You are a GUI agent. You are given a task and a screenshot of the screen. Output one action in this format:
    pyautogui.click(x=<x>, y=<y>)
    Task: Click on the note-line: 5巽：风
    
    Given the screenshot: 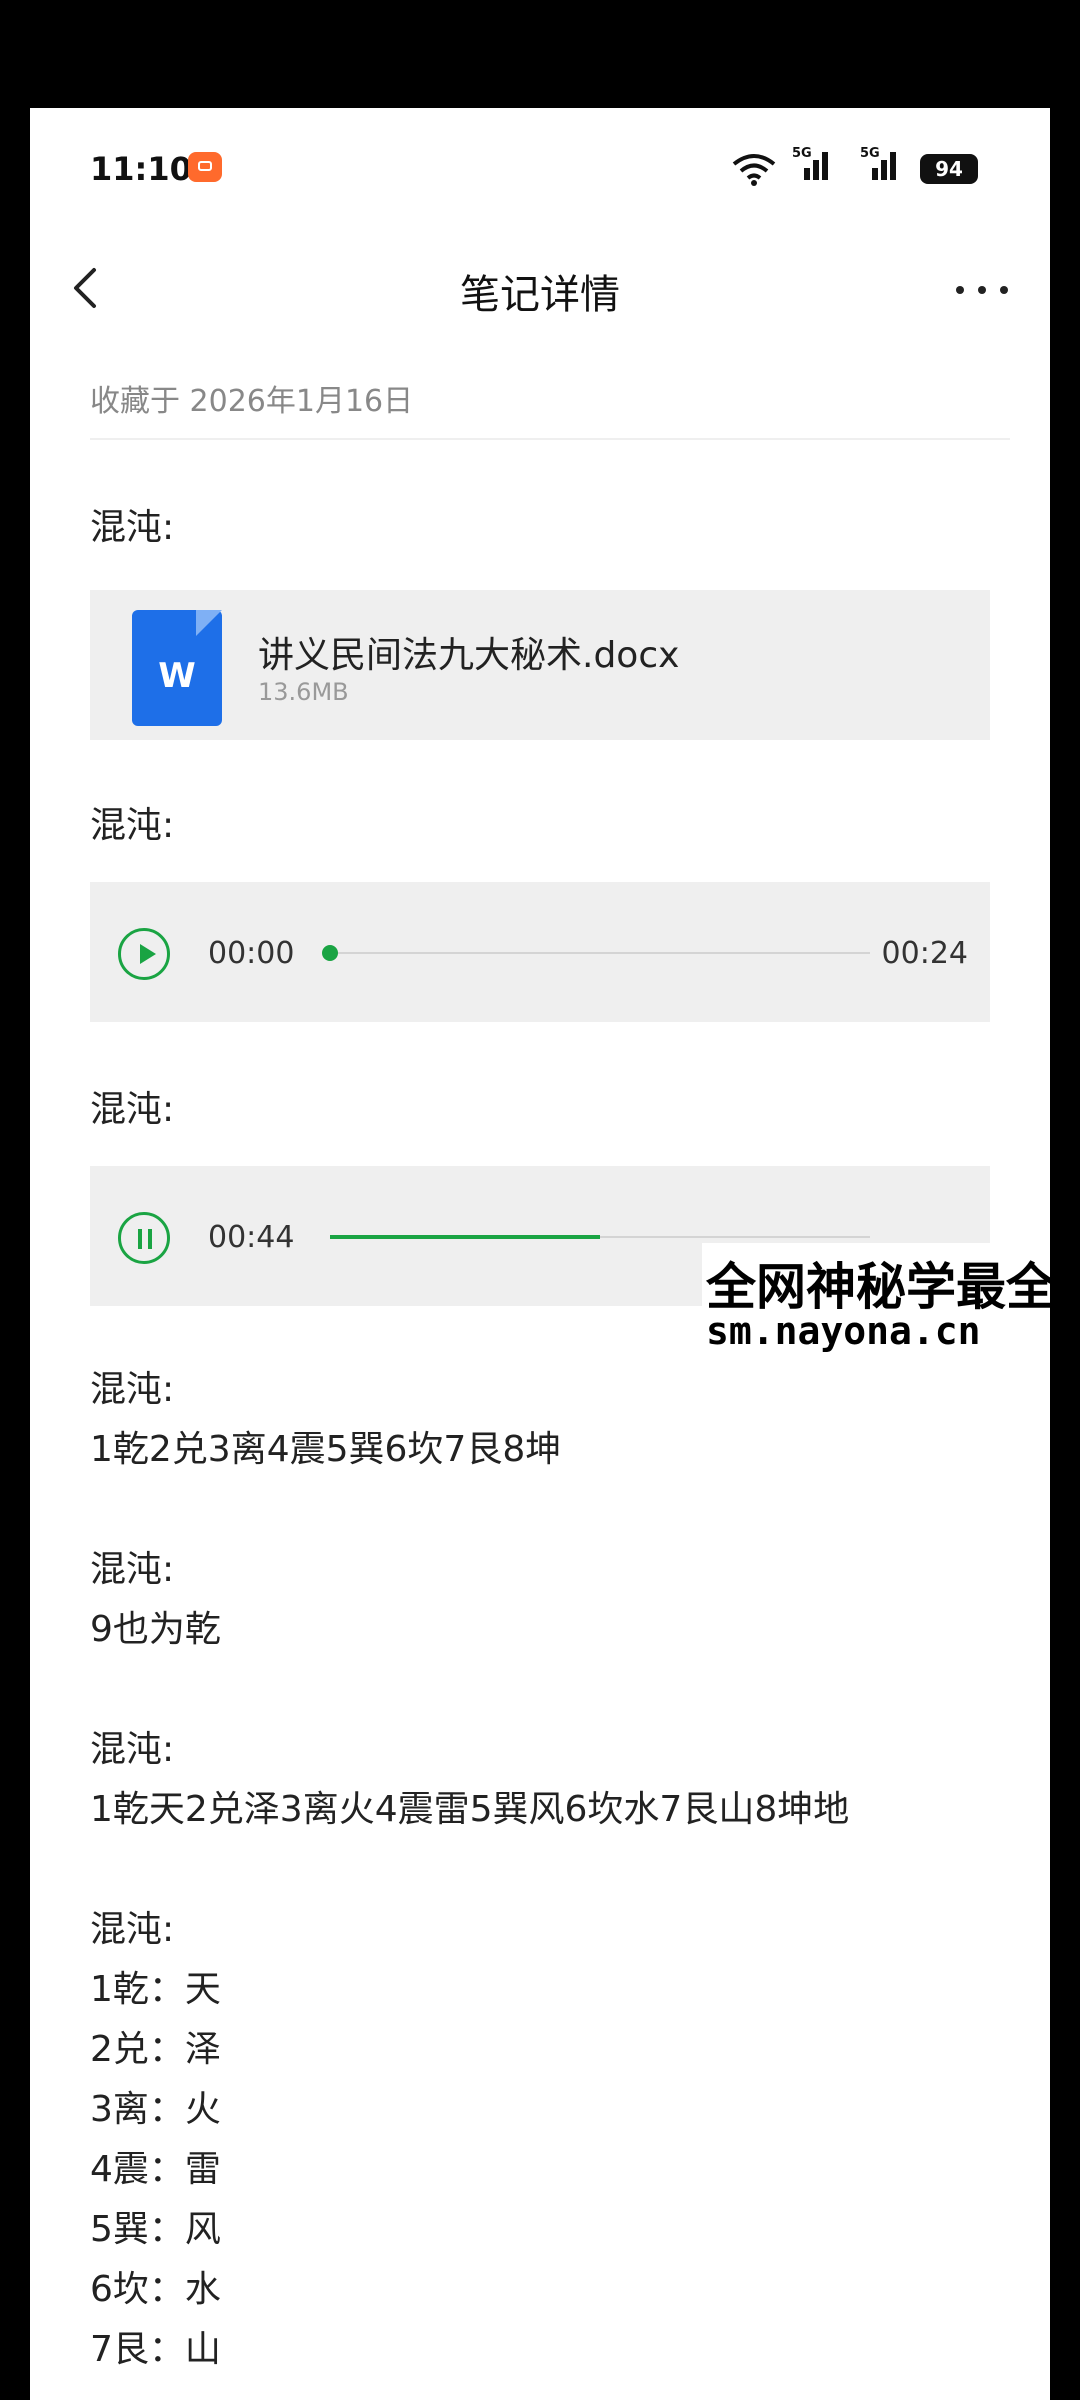 What is the action you would take?
    pyautogui.click(x=155, y=2229)
    